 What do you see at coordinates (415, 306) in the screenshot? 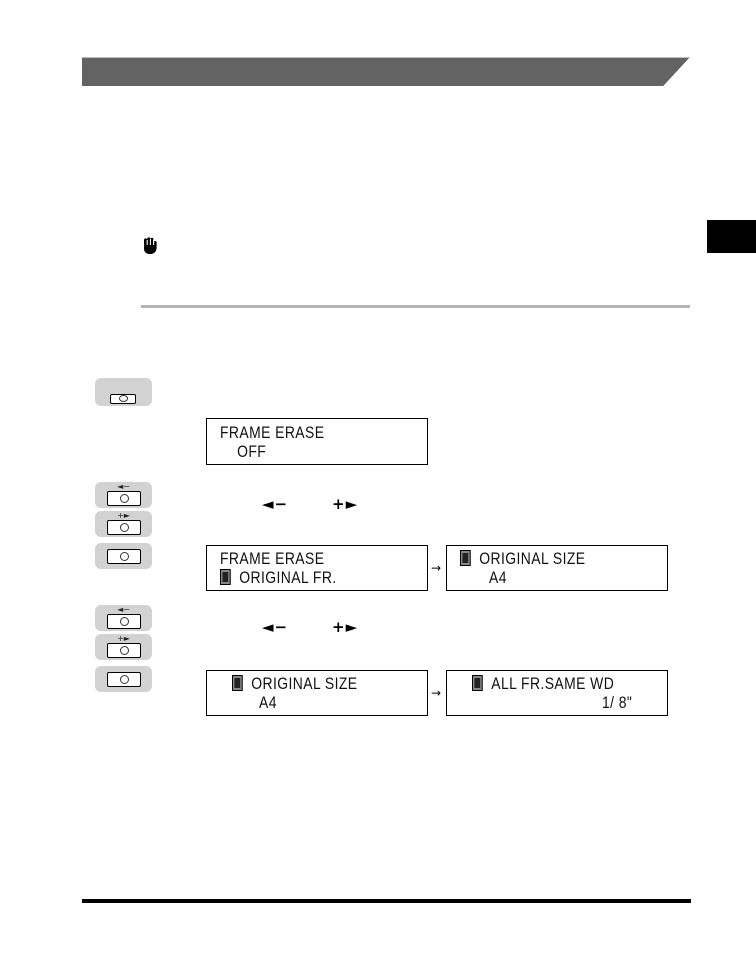
I see `section-divider` at bounding box center [415, 306].